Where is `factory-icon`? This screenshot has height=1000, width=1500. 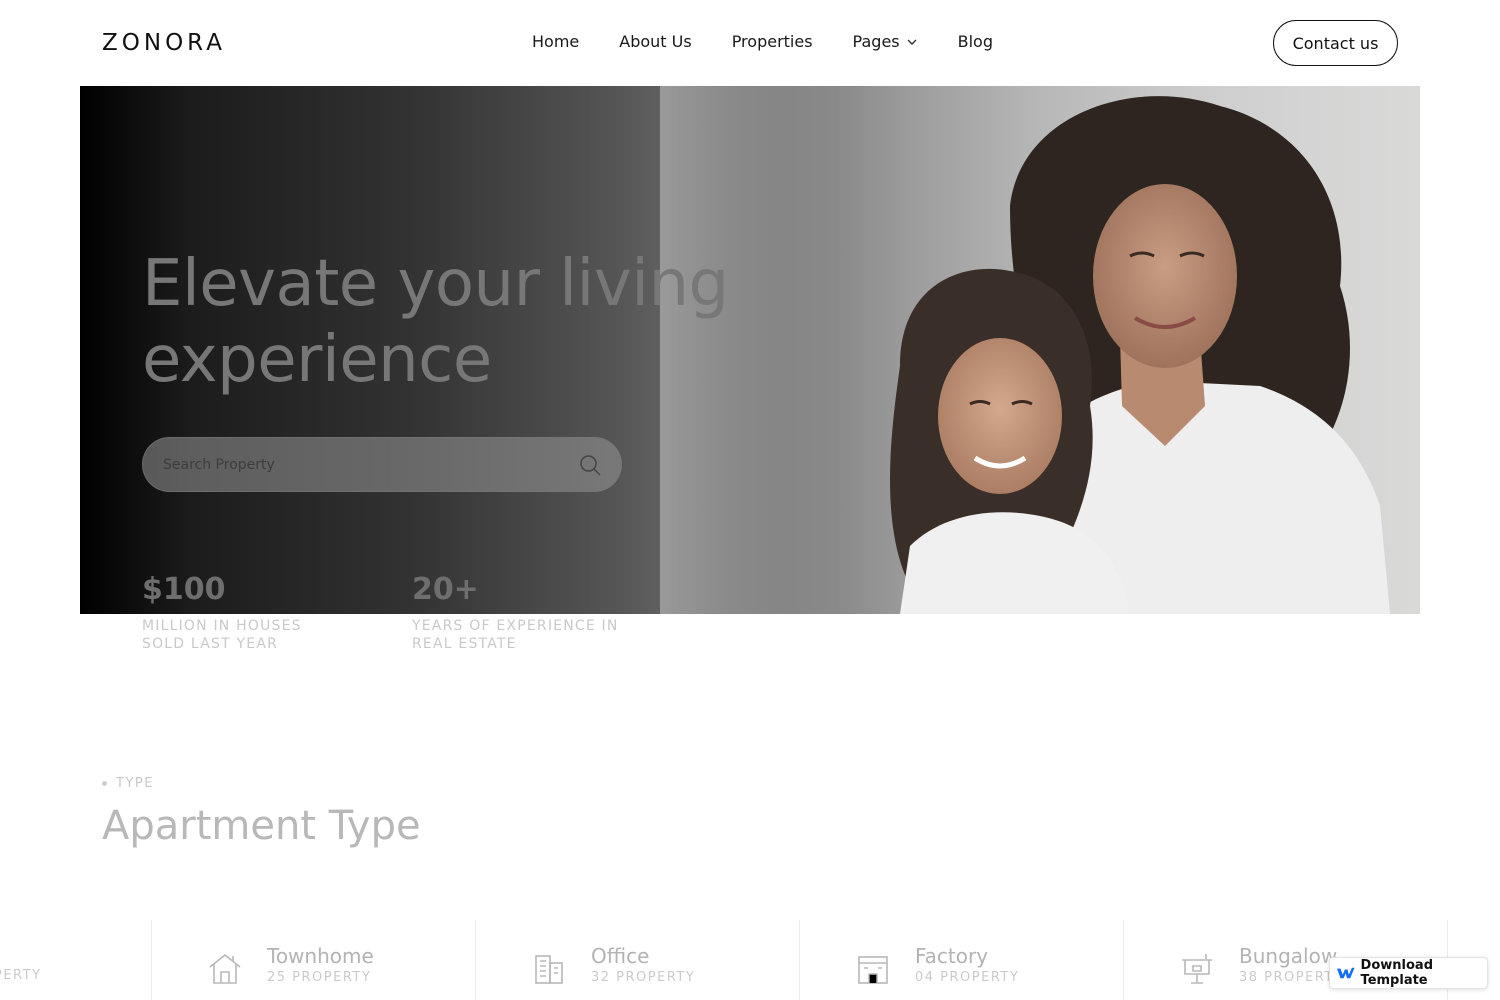
factory-icon is located at coordinates (873, 970).